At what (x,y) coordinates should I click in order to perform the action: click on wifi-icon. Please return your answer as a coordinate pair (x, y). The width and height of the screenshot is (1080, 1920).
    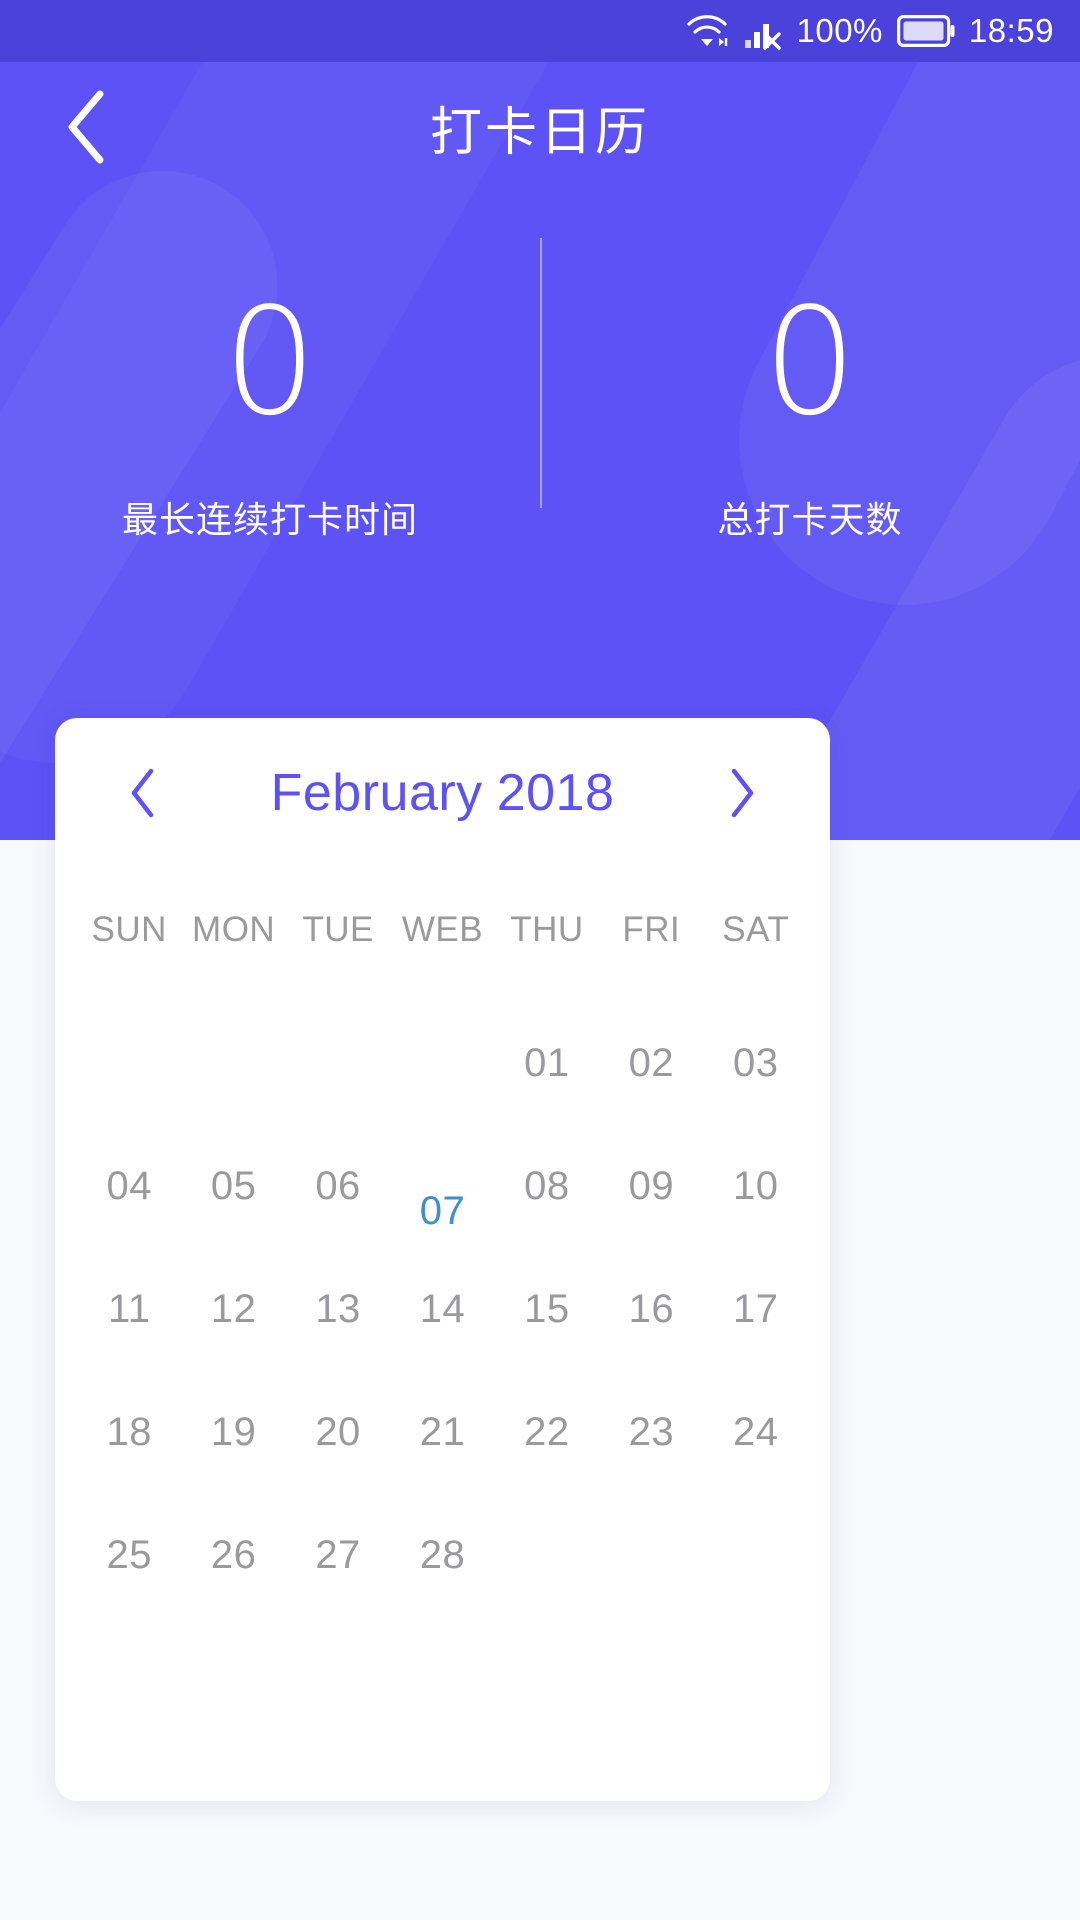
    Looking at the image, I should click on (707, 31).